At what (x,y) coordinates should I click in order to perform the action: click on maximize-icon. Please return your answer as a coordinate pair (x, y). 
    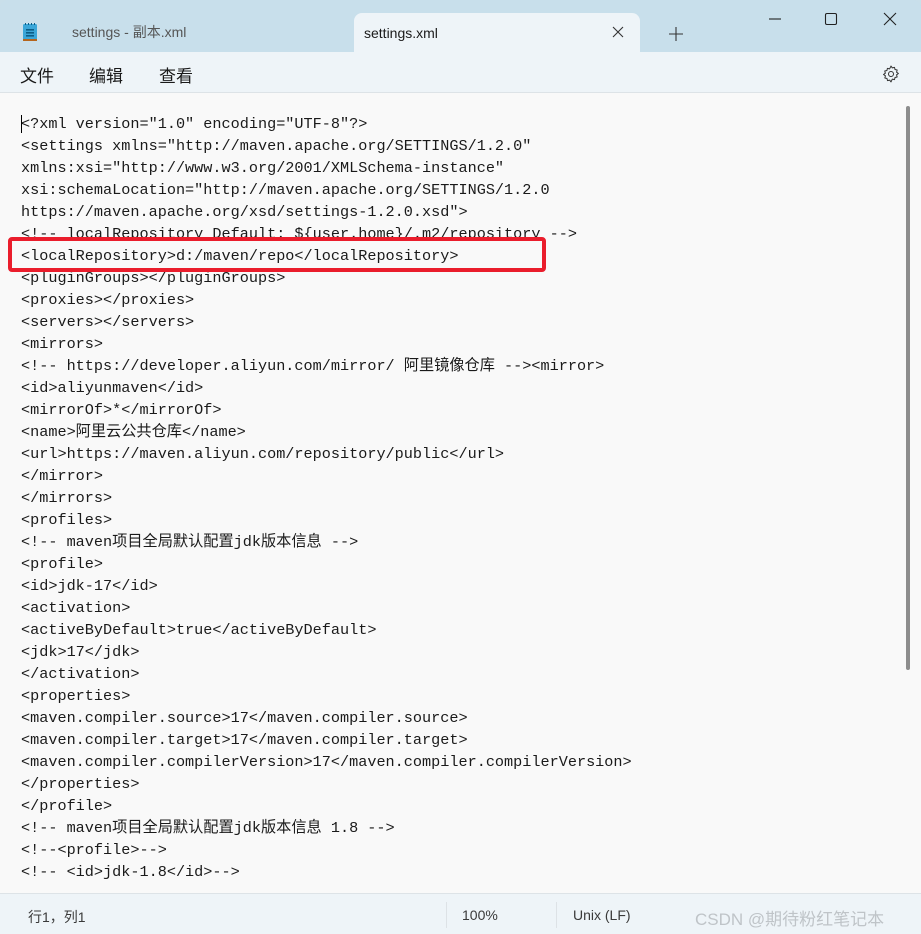
    Looking at the image, I should click on (831, 19).